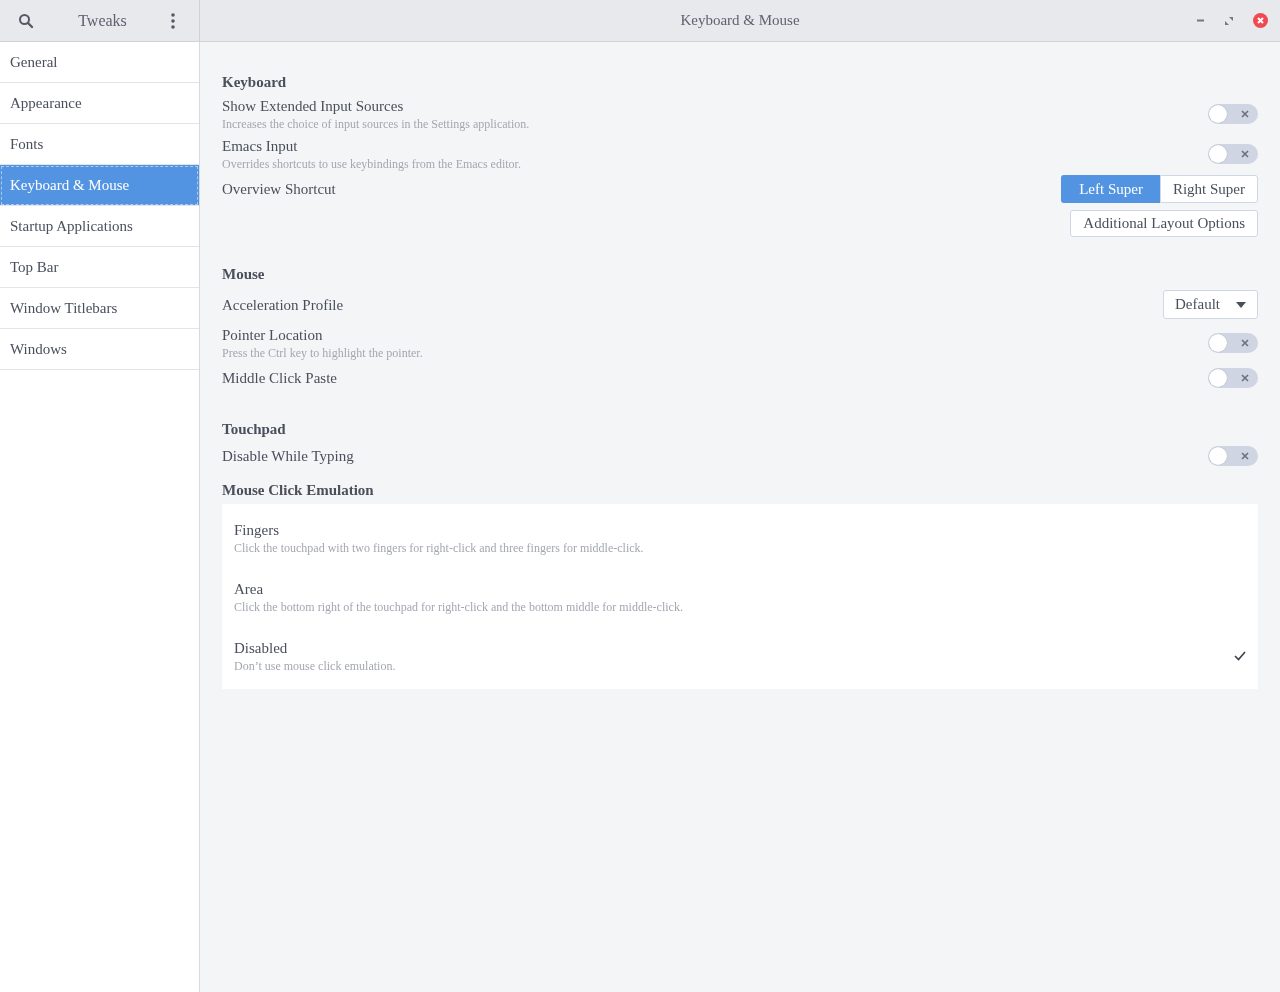 This screenshot has height=992, width=1280. I want to click on sidebar-item: Top Bar, so click(99, 267).